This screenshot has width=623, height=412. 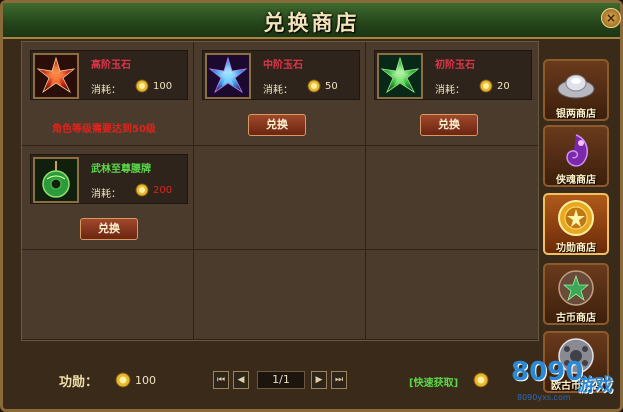 What do you see at coordinates (576, 114) in the screenshot?
I see `tab-label: 银两商店` at bounding box center [576, 114].